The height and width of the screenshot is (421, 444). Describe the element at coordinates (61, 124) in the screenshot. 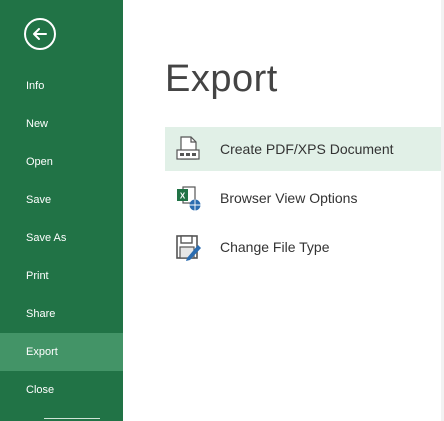

I see `nav-item-new: New` at that location.